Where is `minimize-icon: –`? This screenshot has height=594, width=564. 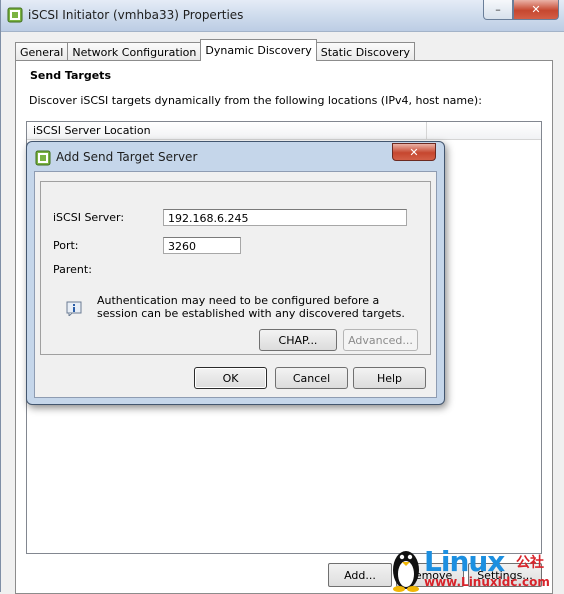 minimize-icon: – is located at coordinates (498, 9).